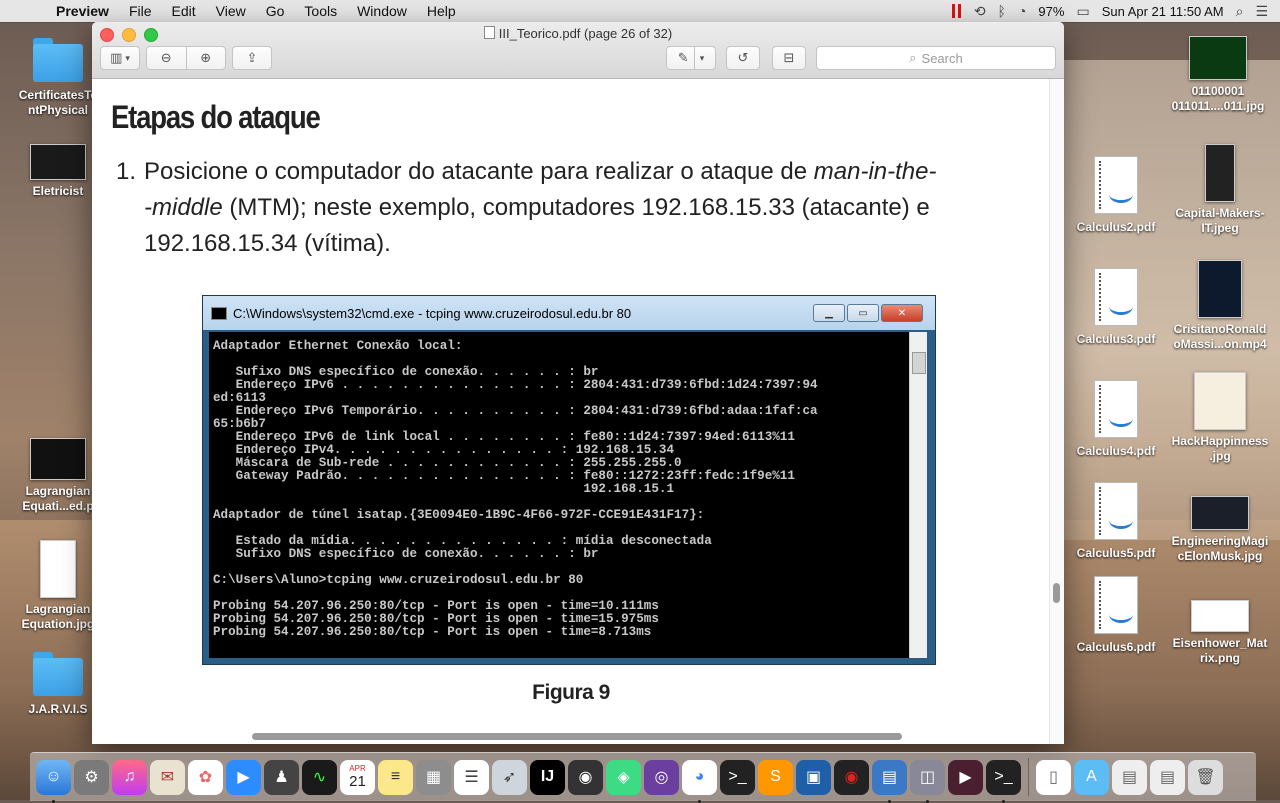 This screenshot has width=1280, height=803. I want to click on menu-window: Window, so click(382, 11).